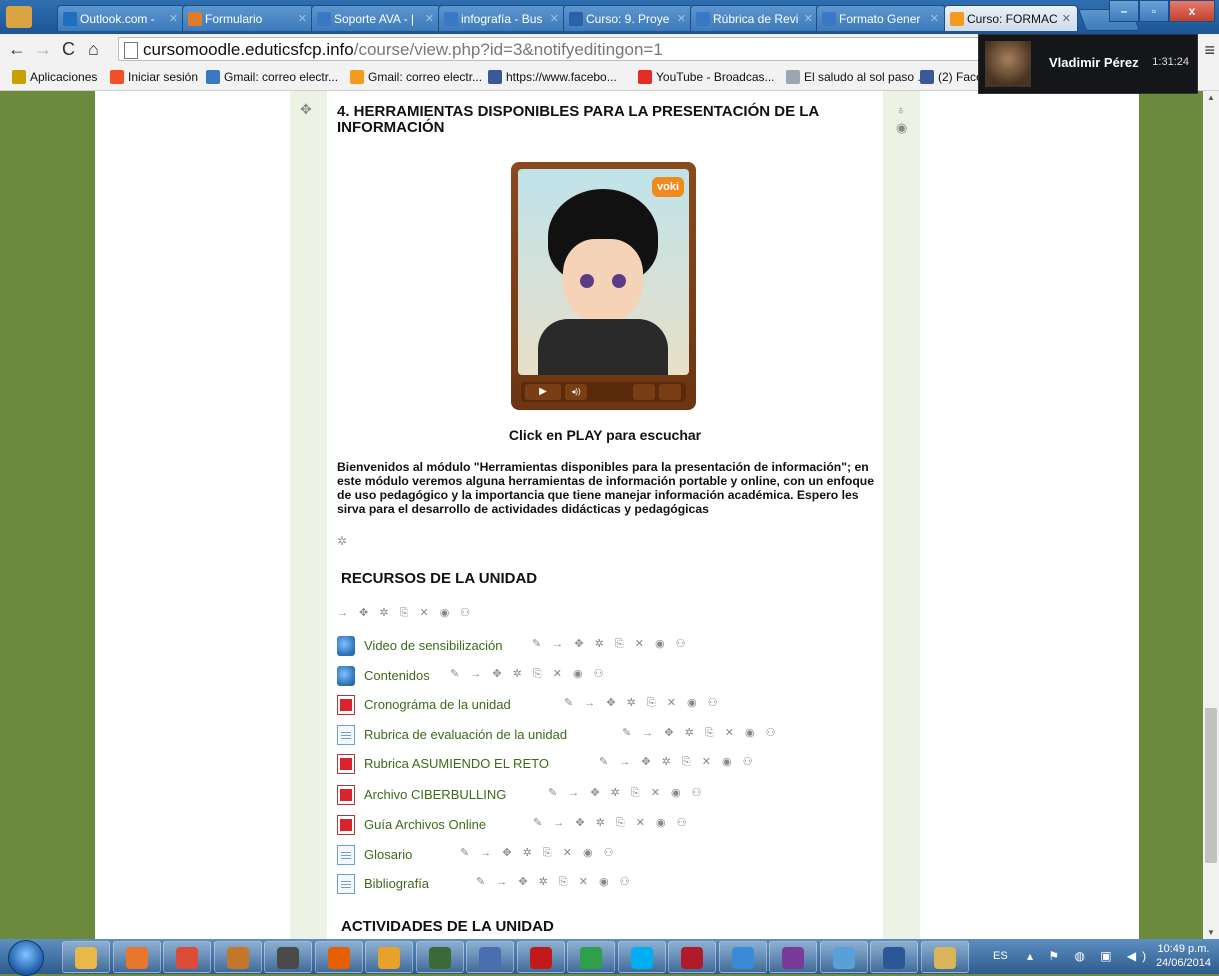 The width and height of the screenshot is (1219, 976). What do you see at coordinates (437, 704) in the screenshot?
I see `resource-link: Cronográma de la unidad` at bounding box center [437, 704].